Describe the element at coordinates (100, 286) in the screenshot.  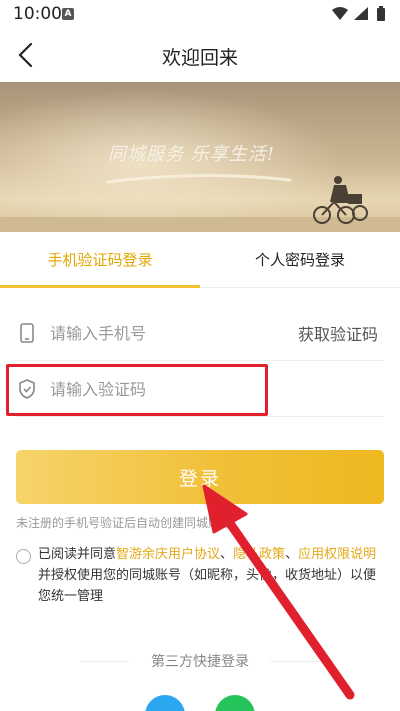
I see `tab-active-indicator` at that location.